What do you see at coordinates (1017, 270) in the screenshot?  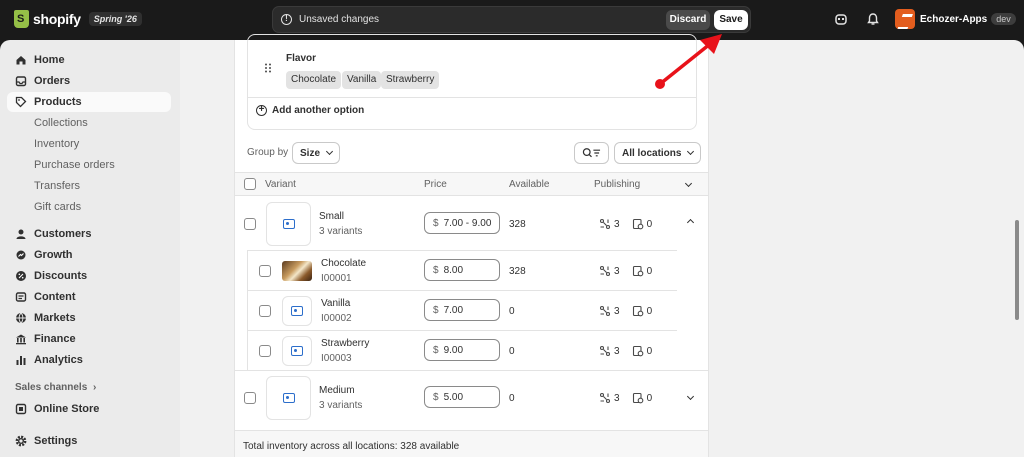 I see `page-scrollbar` at bounding box center [1017, 270].